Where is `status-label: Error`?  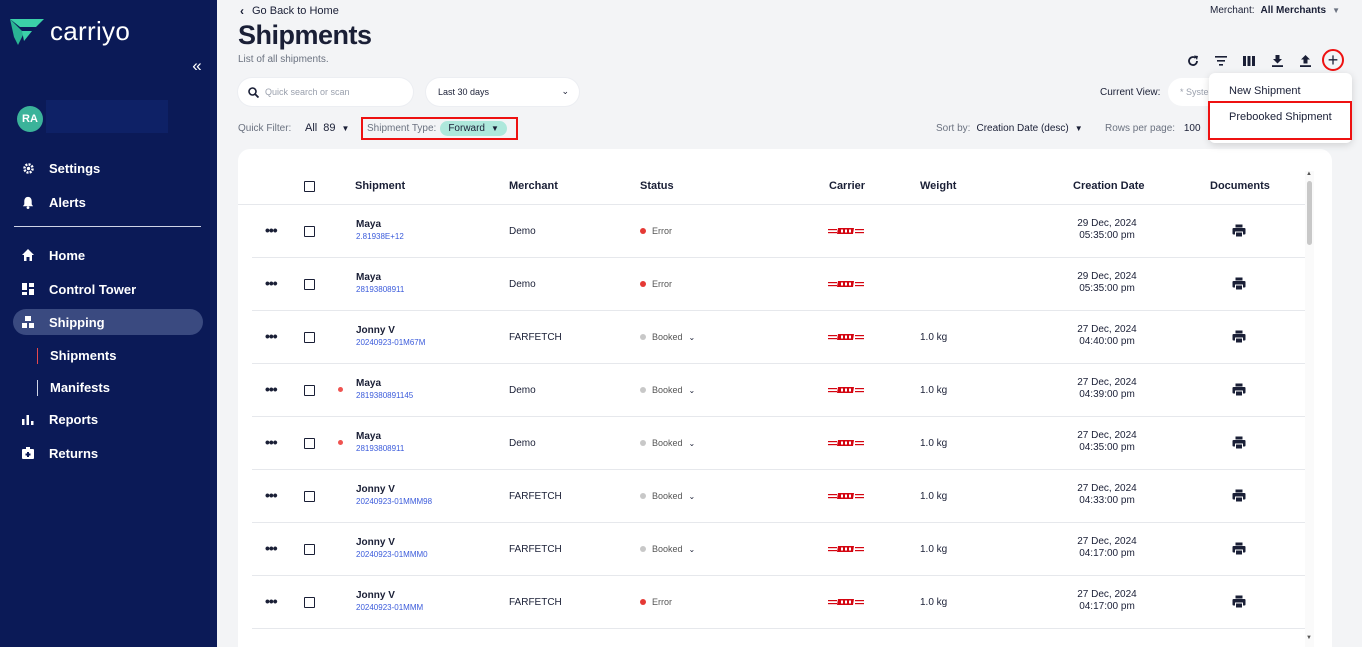 status-label: Error is located at coordinates (662, 602).